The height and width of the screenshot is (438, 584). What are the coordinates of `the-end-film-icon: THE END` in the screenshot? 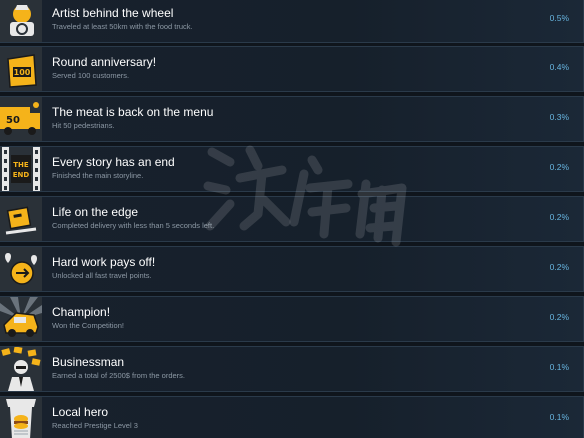 It's located at (21, 169).